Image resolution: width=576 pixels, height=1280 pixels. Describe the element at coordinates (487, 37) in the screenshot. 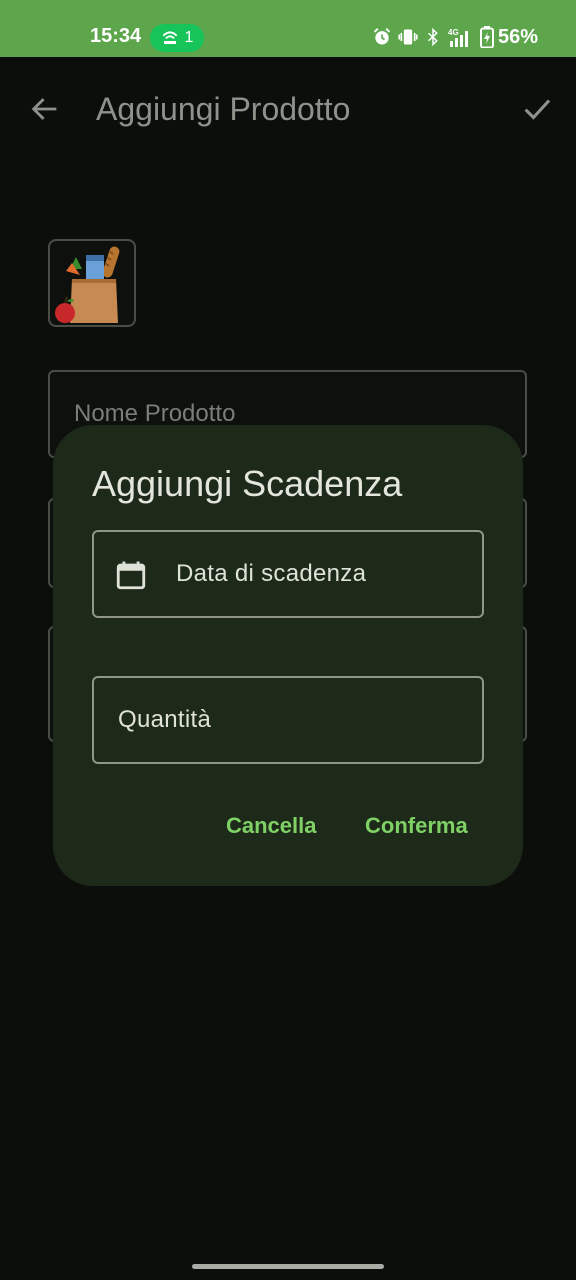

I see `battery-icon` at that location.